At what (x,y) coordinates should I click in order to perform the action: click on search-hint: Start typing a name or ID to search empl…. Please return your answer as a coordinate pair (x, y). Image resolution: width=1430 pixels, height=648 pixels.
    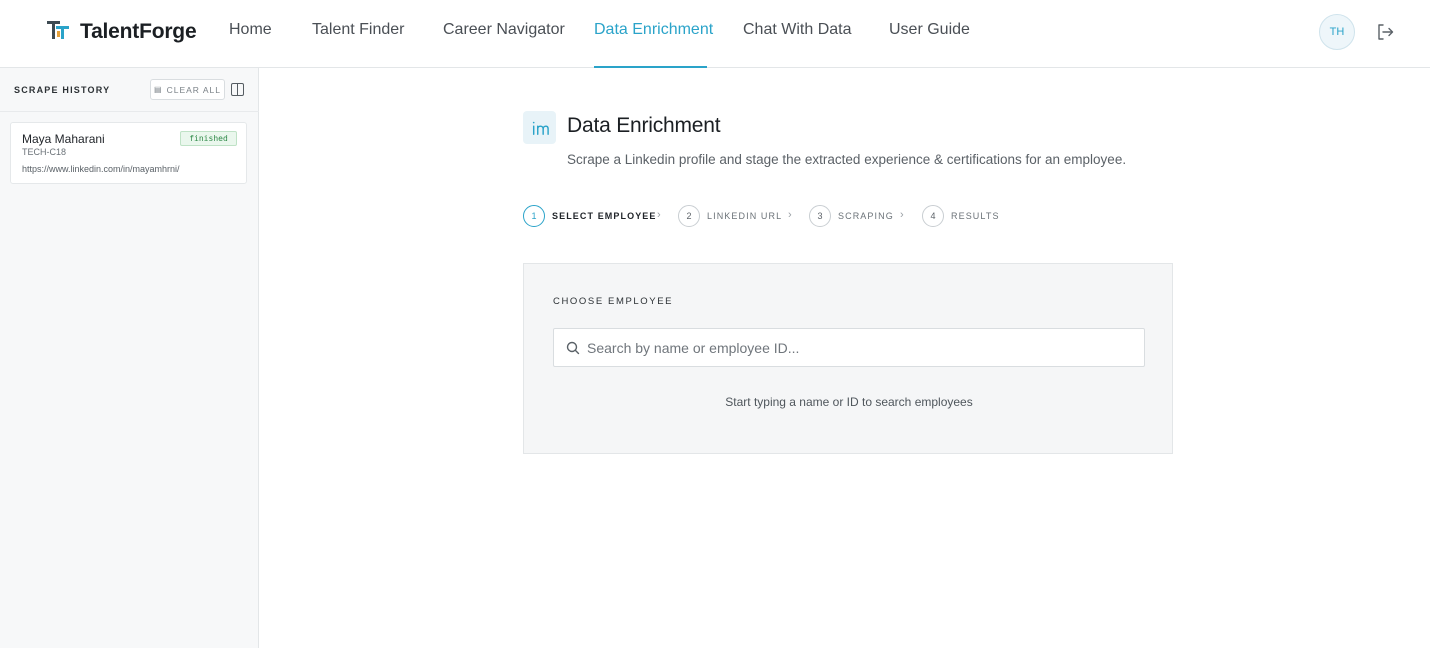
    Looking at the image, I should click on (849, 402).